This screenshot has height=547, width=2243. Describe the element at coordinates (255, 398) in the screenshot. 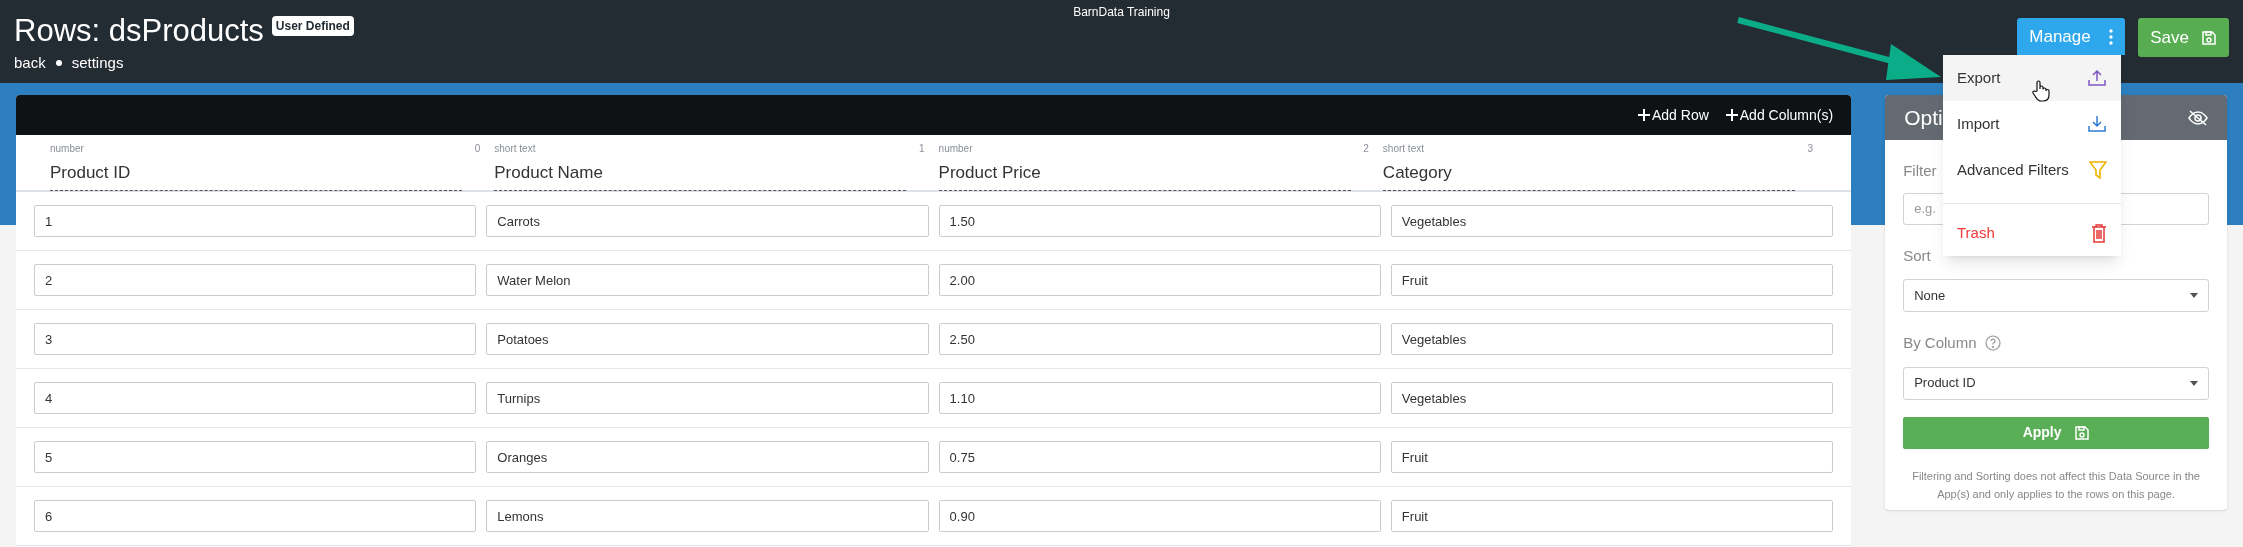

I see `table-cell-field: 4` at that location.